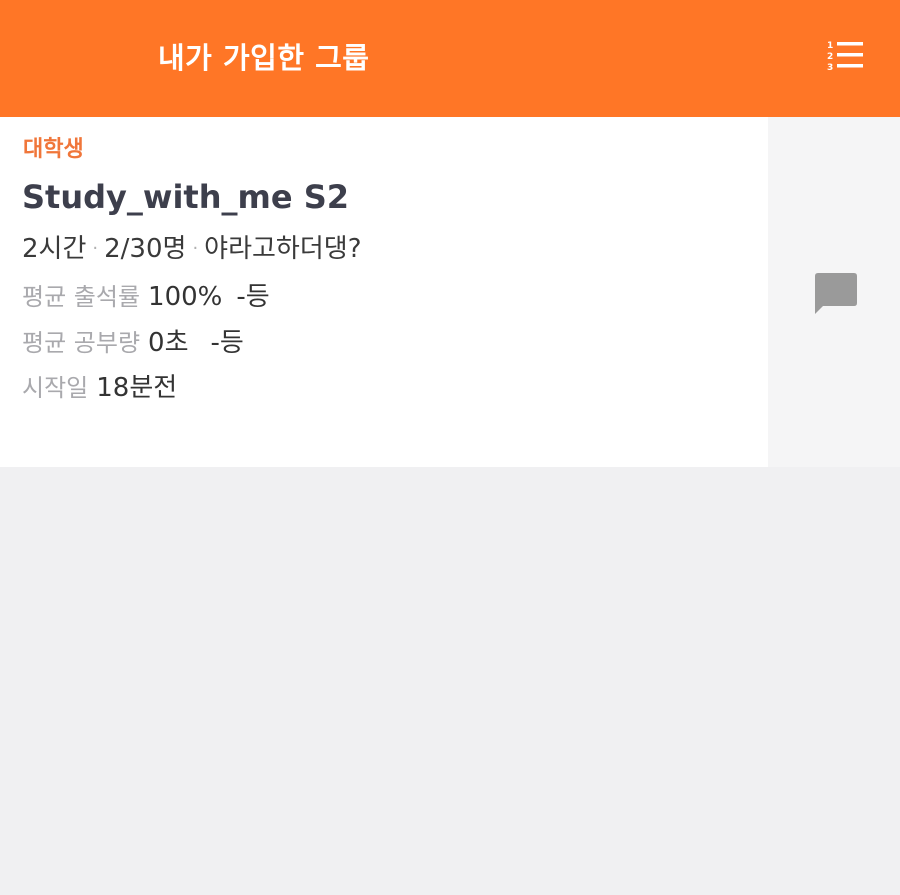  What do you see at coordinates (227, 343) in the screenshot?
I see `study-rank: -등` at bounding box center [227, 343].